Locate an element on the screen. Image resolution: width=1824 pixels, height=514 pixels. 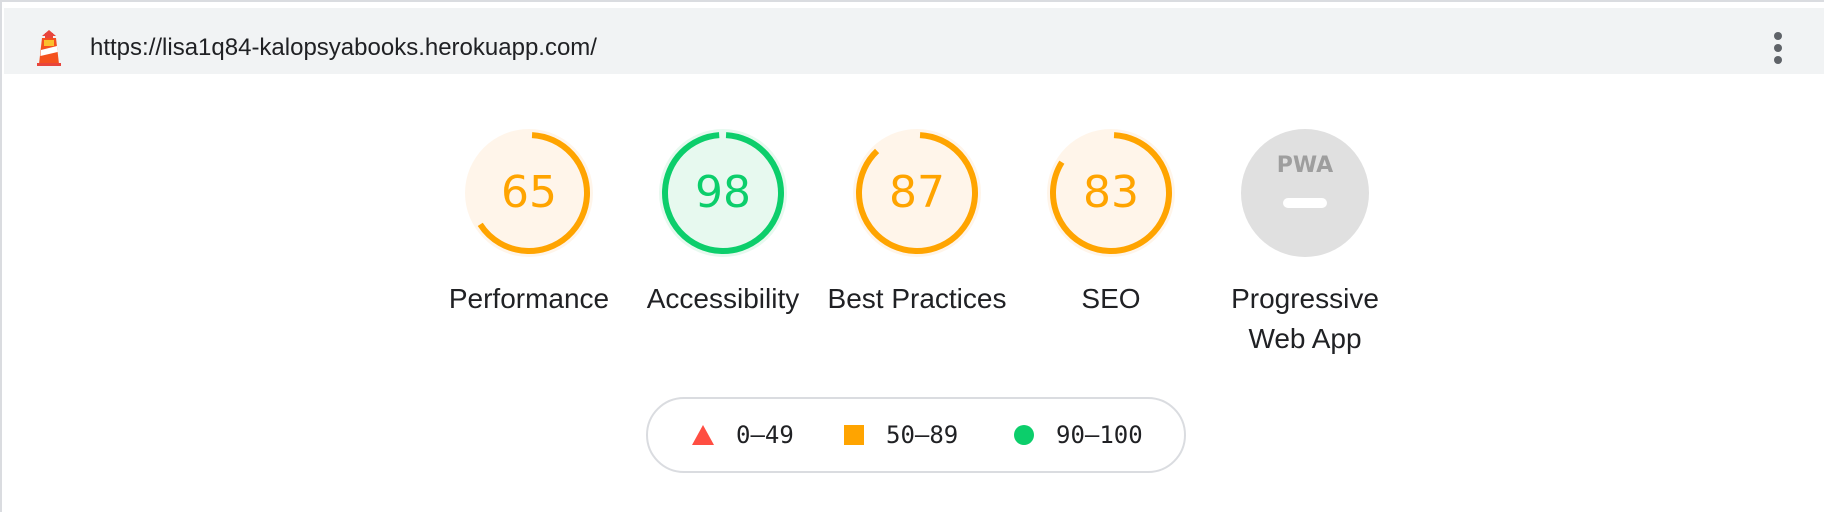
pwa-badge-icon: PWA is located at coordinates (1305, 193).